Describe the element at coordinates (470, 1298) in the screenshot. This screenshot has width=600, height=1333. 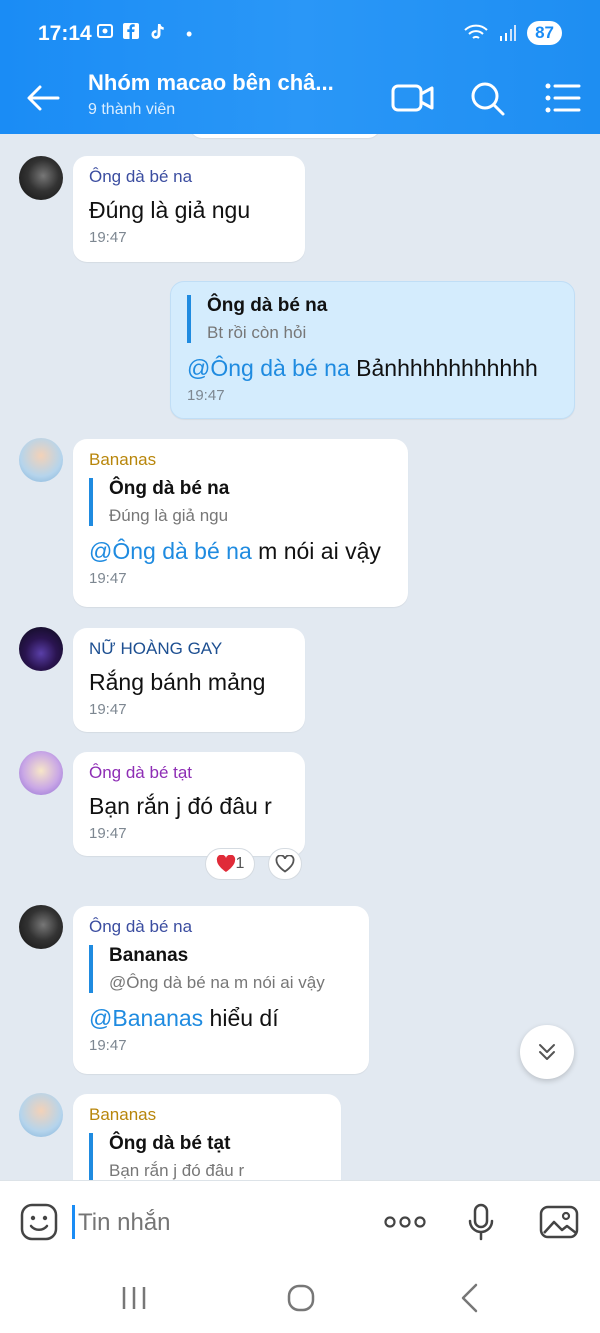
I see `back-nav-icon` at that location.